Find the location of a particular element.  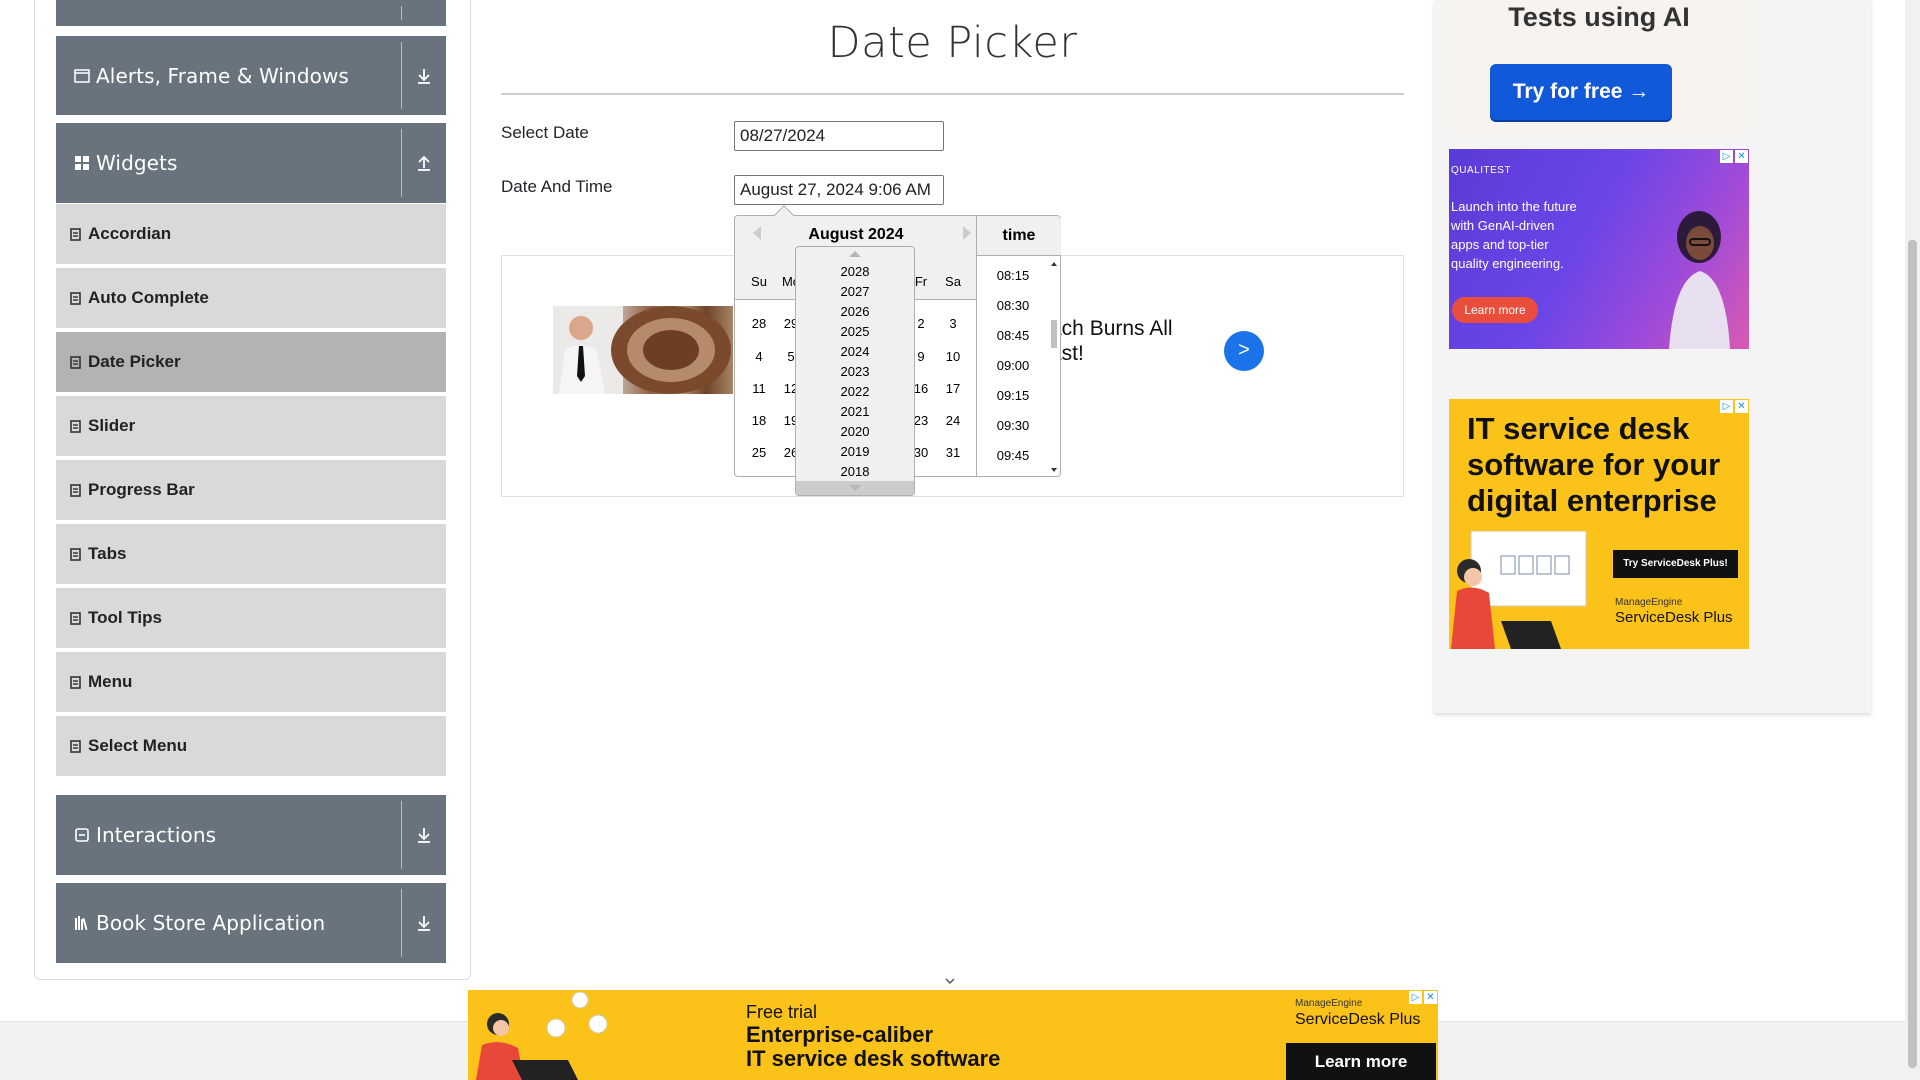

calendar-day: 18 is located at coordinates (759, 420).